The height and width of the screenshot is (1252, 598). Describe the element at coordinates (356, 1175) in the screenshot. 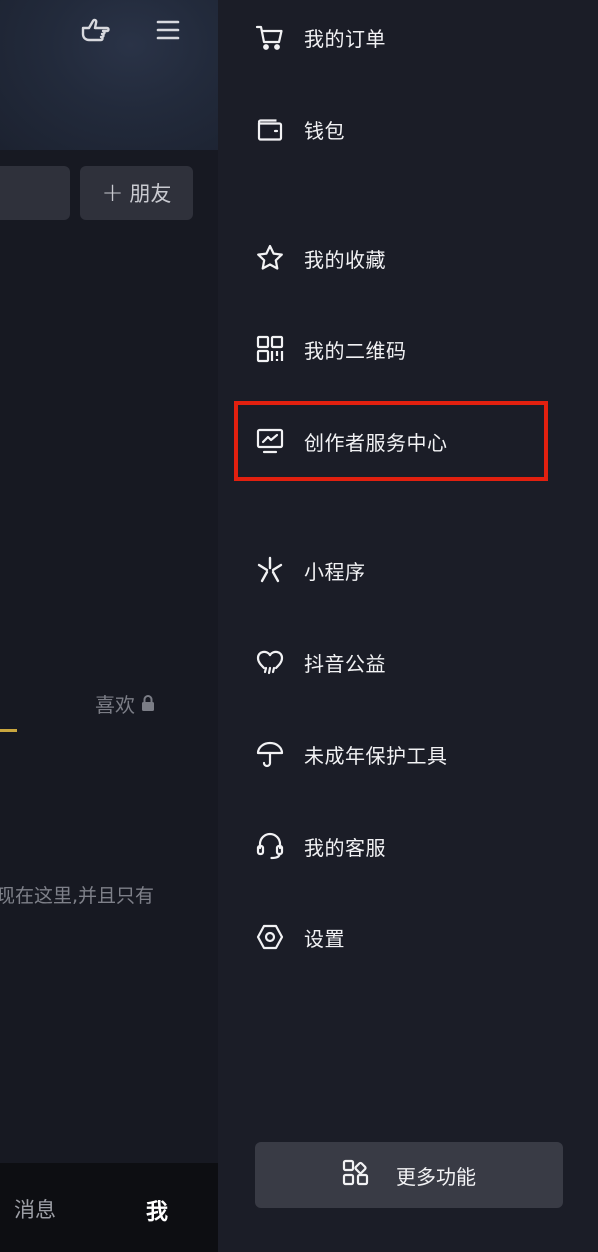

I see `grid-icon` at that location.